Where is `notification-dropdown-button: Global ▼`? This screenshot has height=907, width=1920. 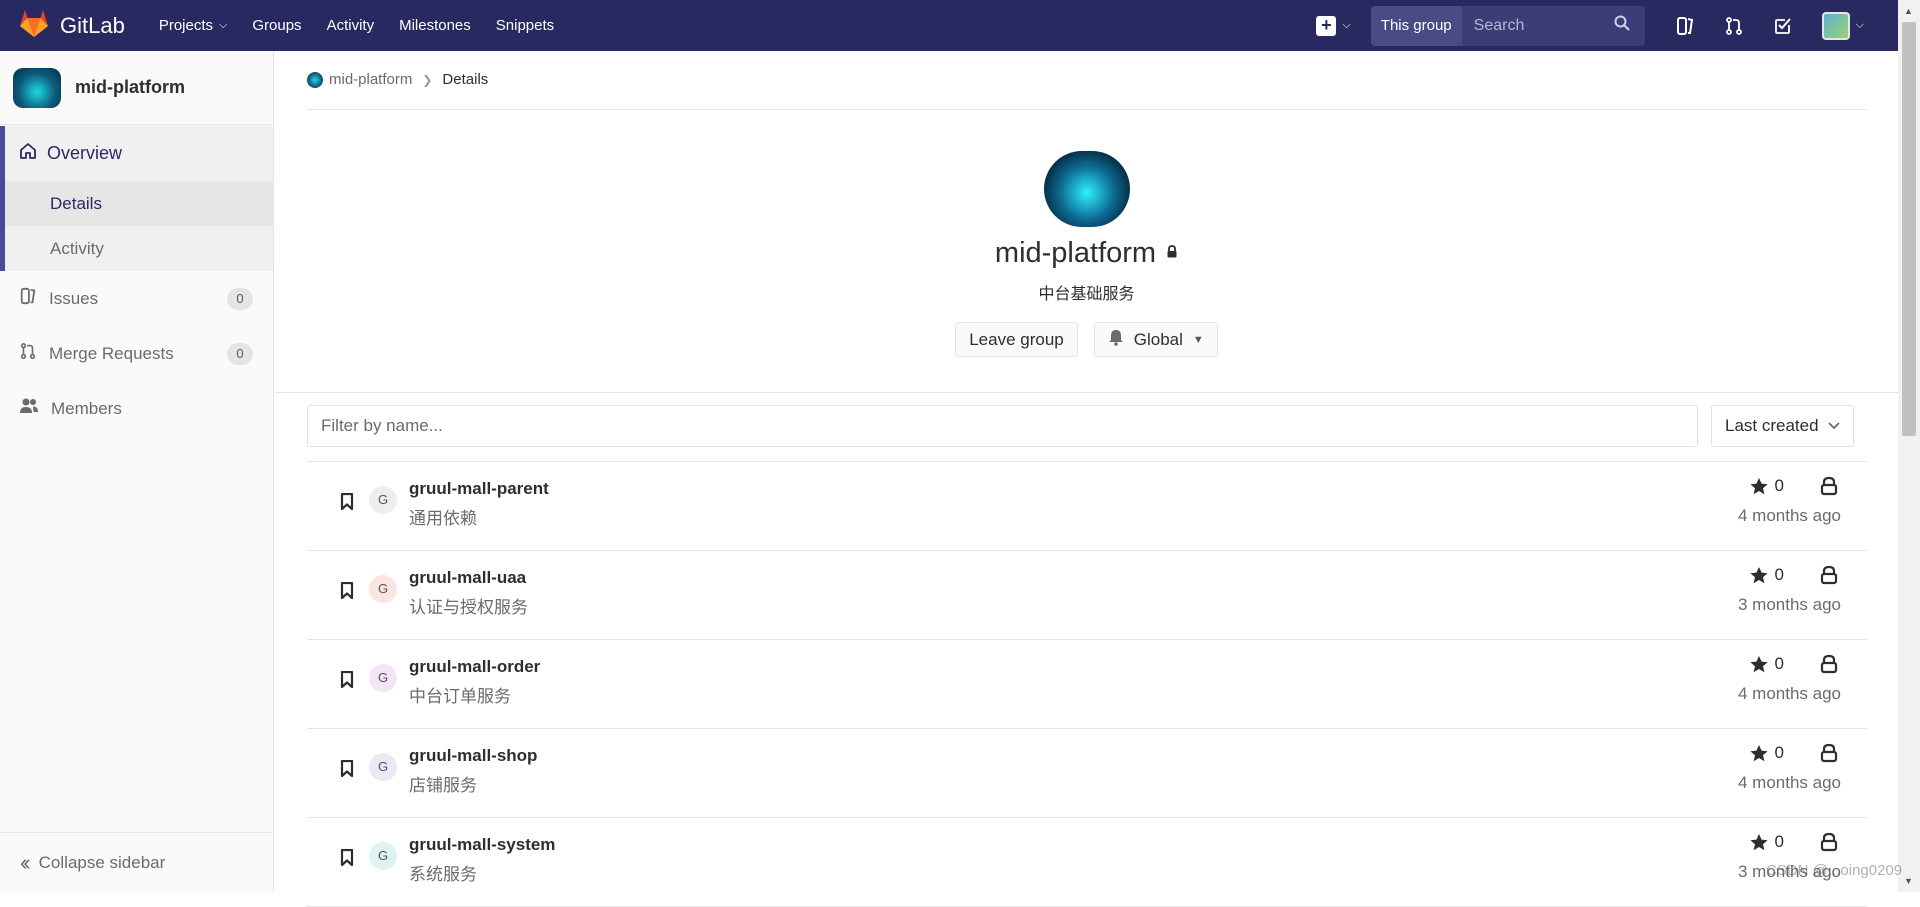 notification-dropdown-button: Global ▼ is located at coordinates (1155, 339).